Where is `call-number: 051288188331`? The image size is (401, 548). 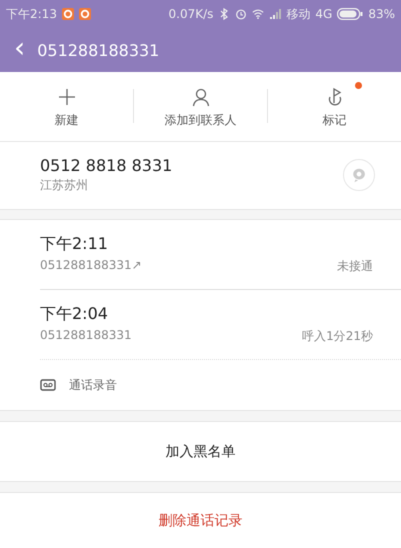
call-number: 051288188331 is located at coordinates (86, 336).